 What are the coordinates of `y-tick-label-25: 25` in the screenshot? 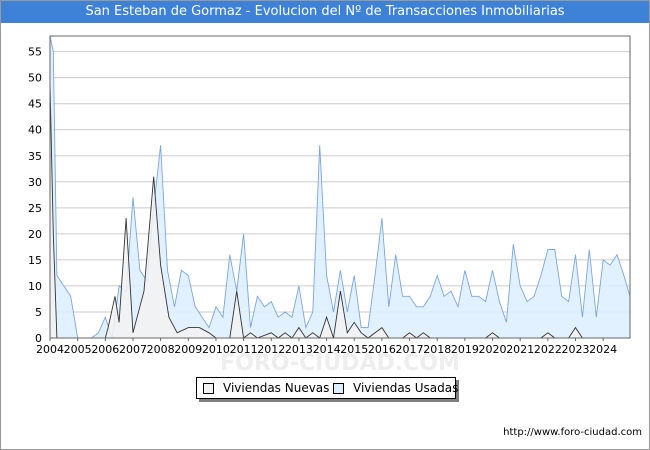 It's located at (35, 208).